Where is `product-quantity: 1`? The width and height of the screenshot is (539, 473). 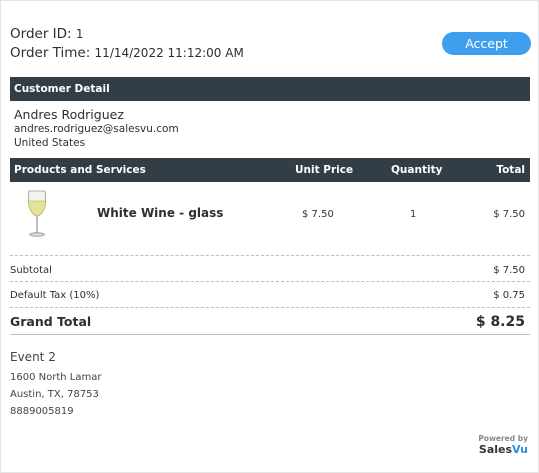 product-quantity: 1 is located at coordinates (413, 214).